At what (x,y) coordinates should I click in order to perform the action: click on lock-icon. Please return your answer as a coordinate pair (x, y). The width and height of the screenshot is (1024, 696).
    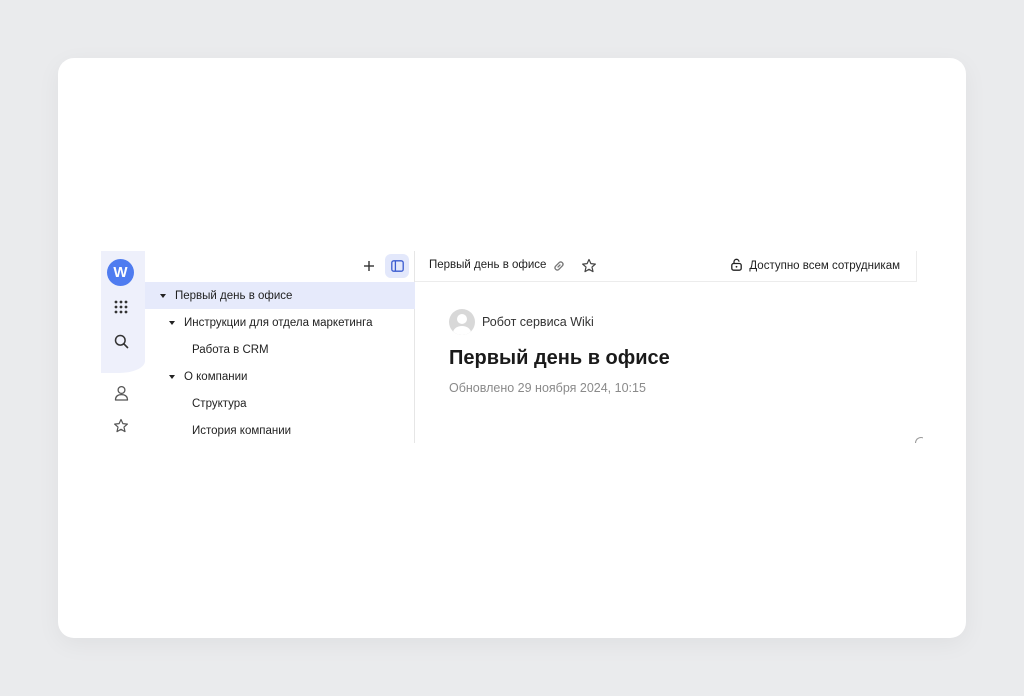
    Looking at the image, I should click on (736, 266).